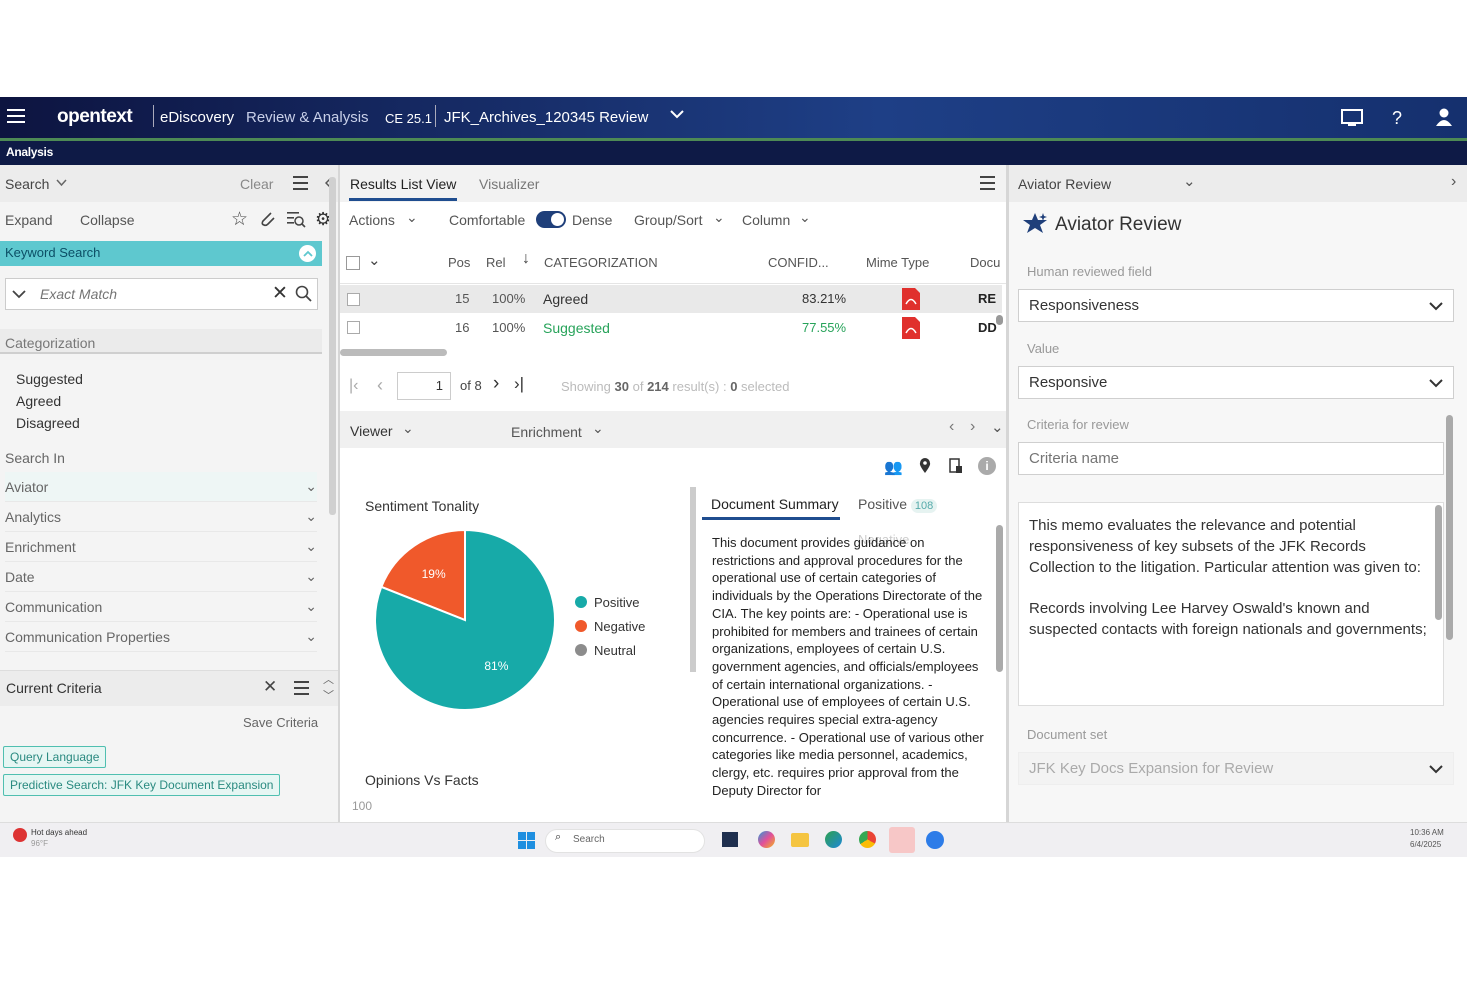 This screenshot has height=987, width=1480. What do you see at coordinates (867, 839) in the screenshot?
I see `chrome-icon` at bounding box center [867, 839].